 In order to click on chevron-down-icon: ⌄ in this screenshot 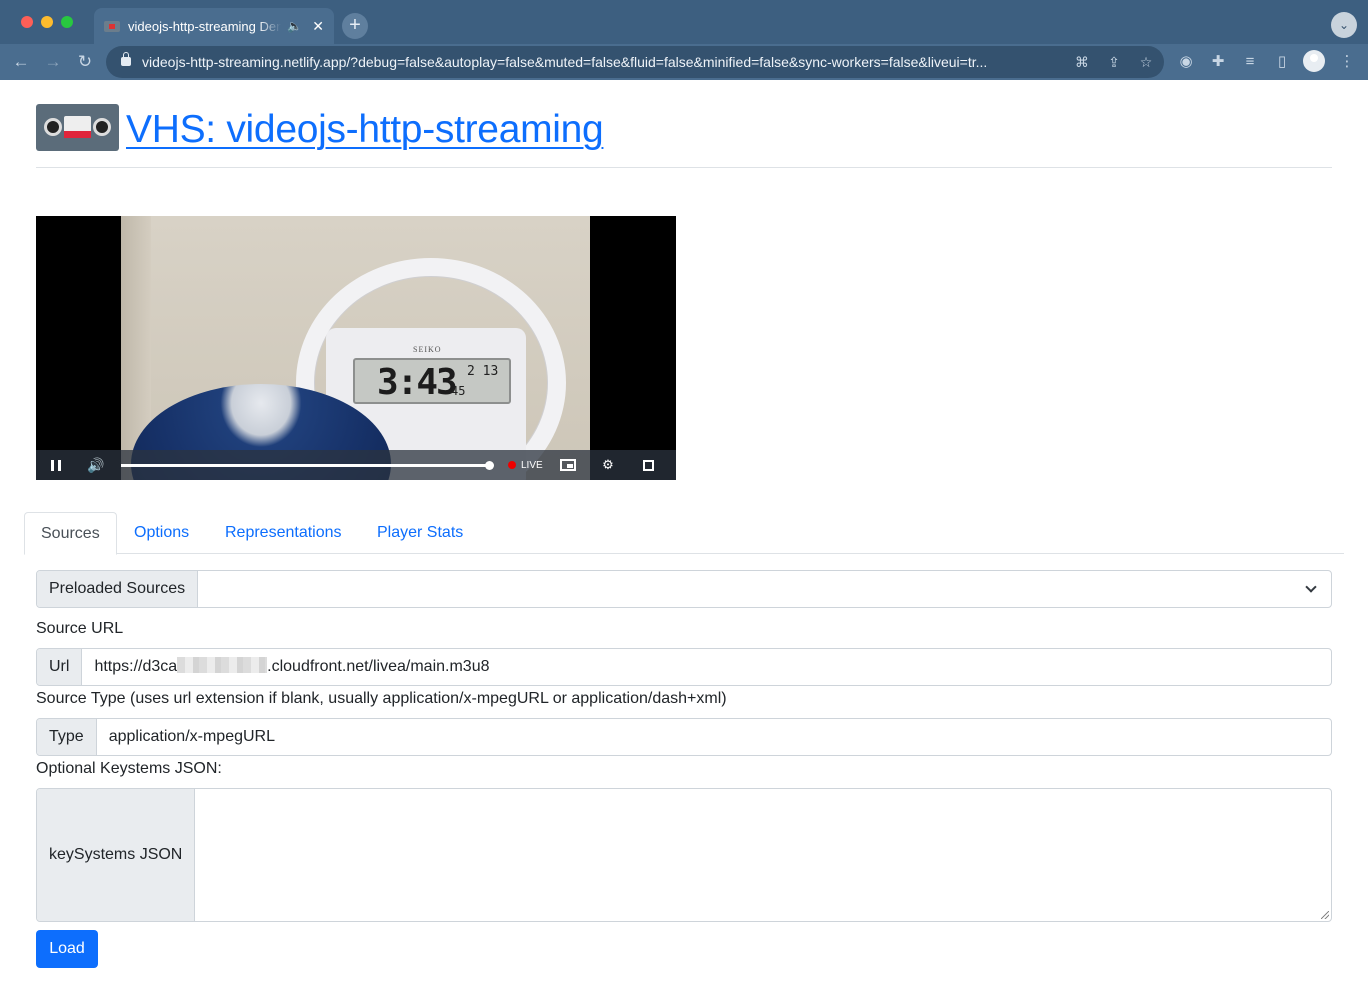, I will do `click(1344, 25)`.